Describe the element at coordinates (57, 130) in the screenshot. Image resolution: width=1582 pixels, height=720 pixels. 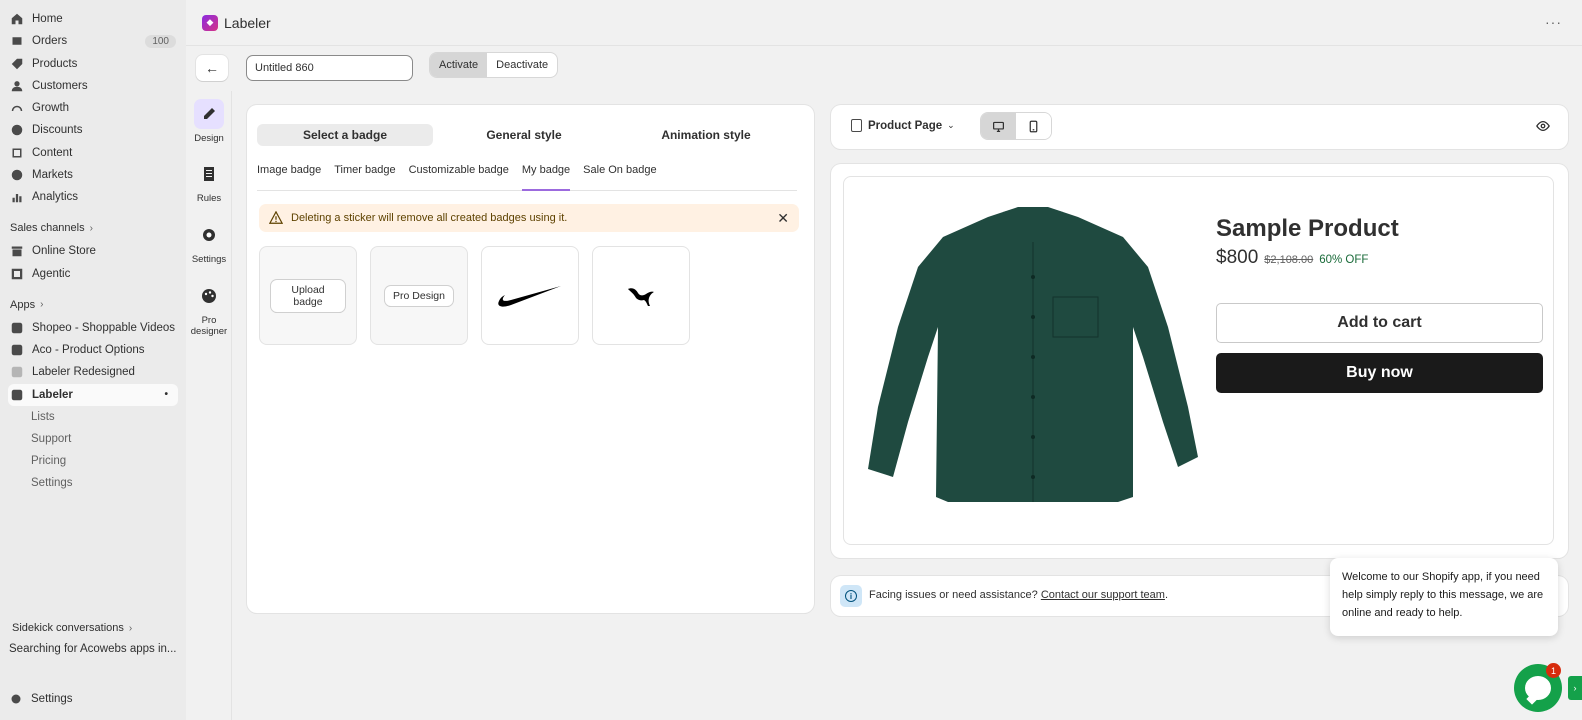
I see `sidebar-item-label: Discounts` at that location.